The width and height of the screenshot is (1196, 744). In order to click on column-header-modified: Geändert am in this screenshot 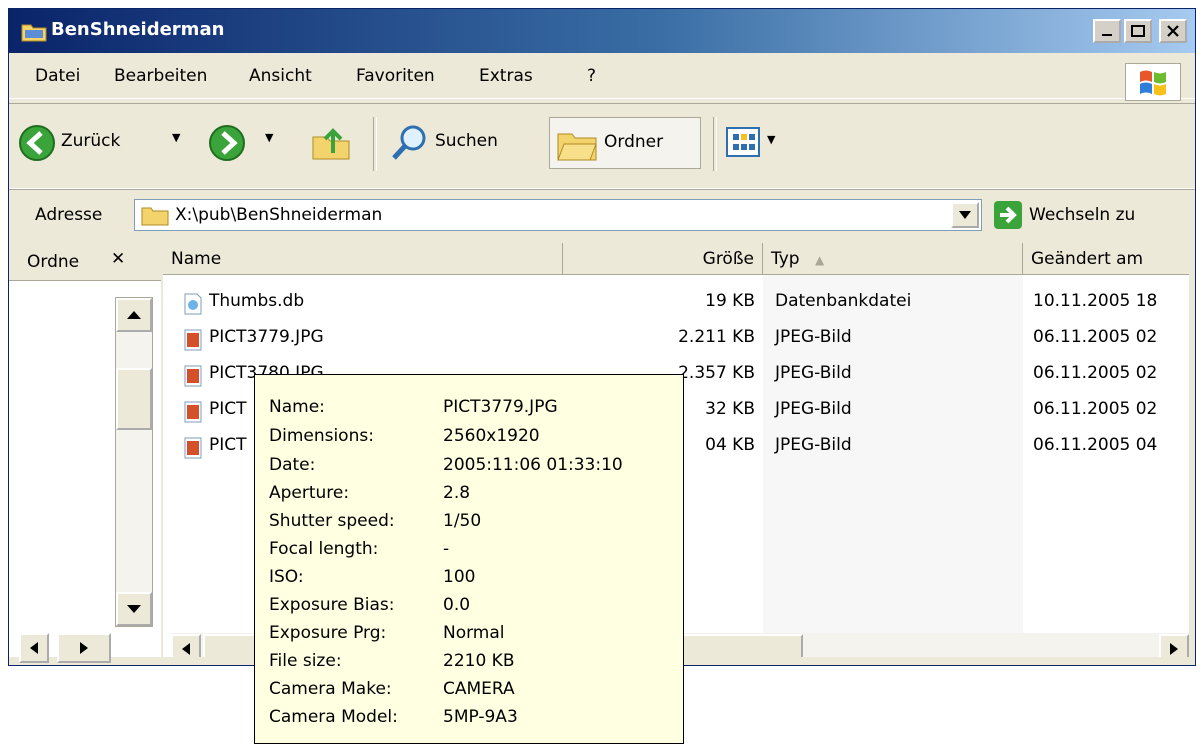, I will do `click(1106, 259)`.